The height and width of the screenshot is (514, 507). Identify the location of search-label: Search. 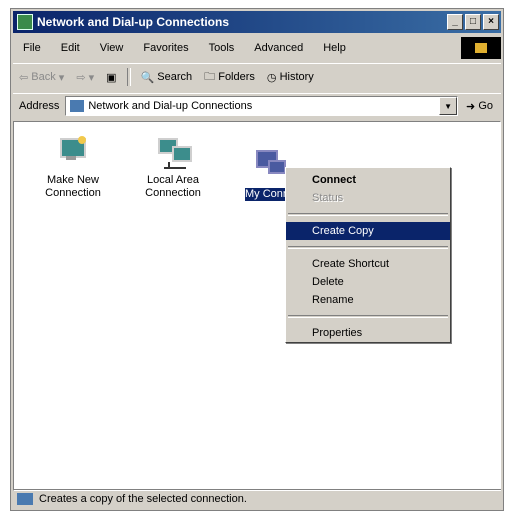
(175, 77).